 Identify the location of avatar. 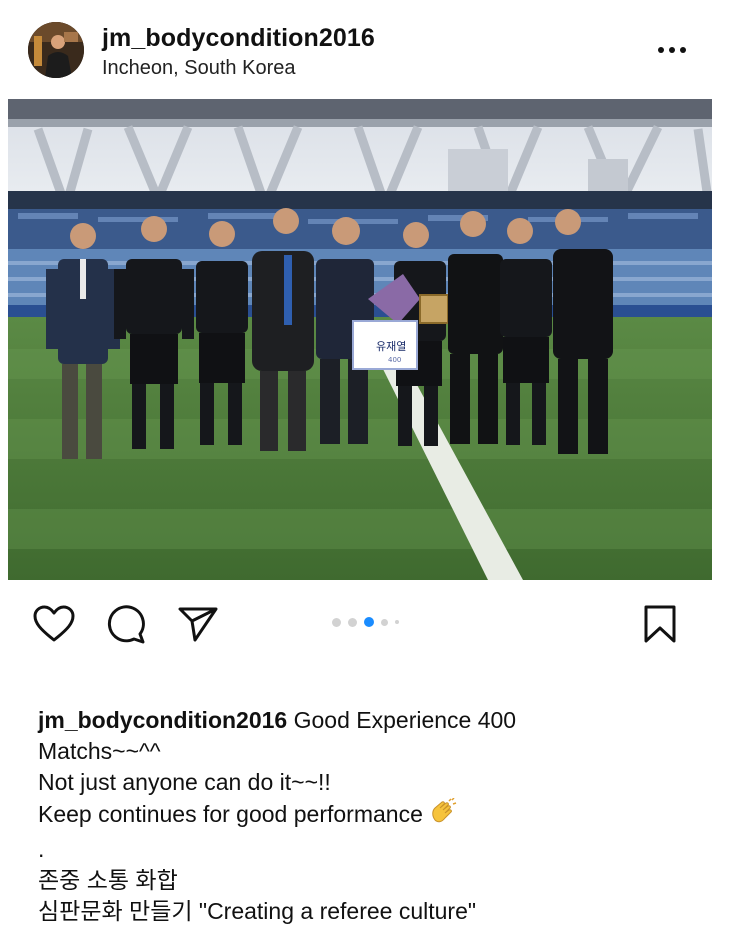
(56, 50).